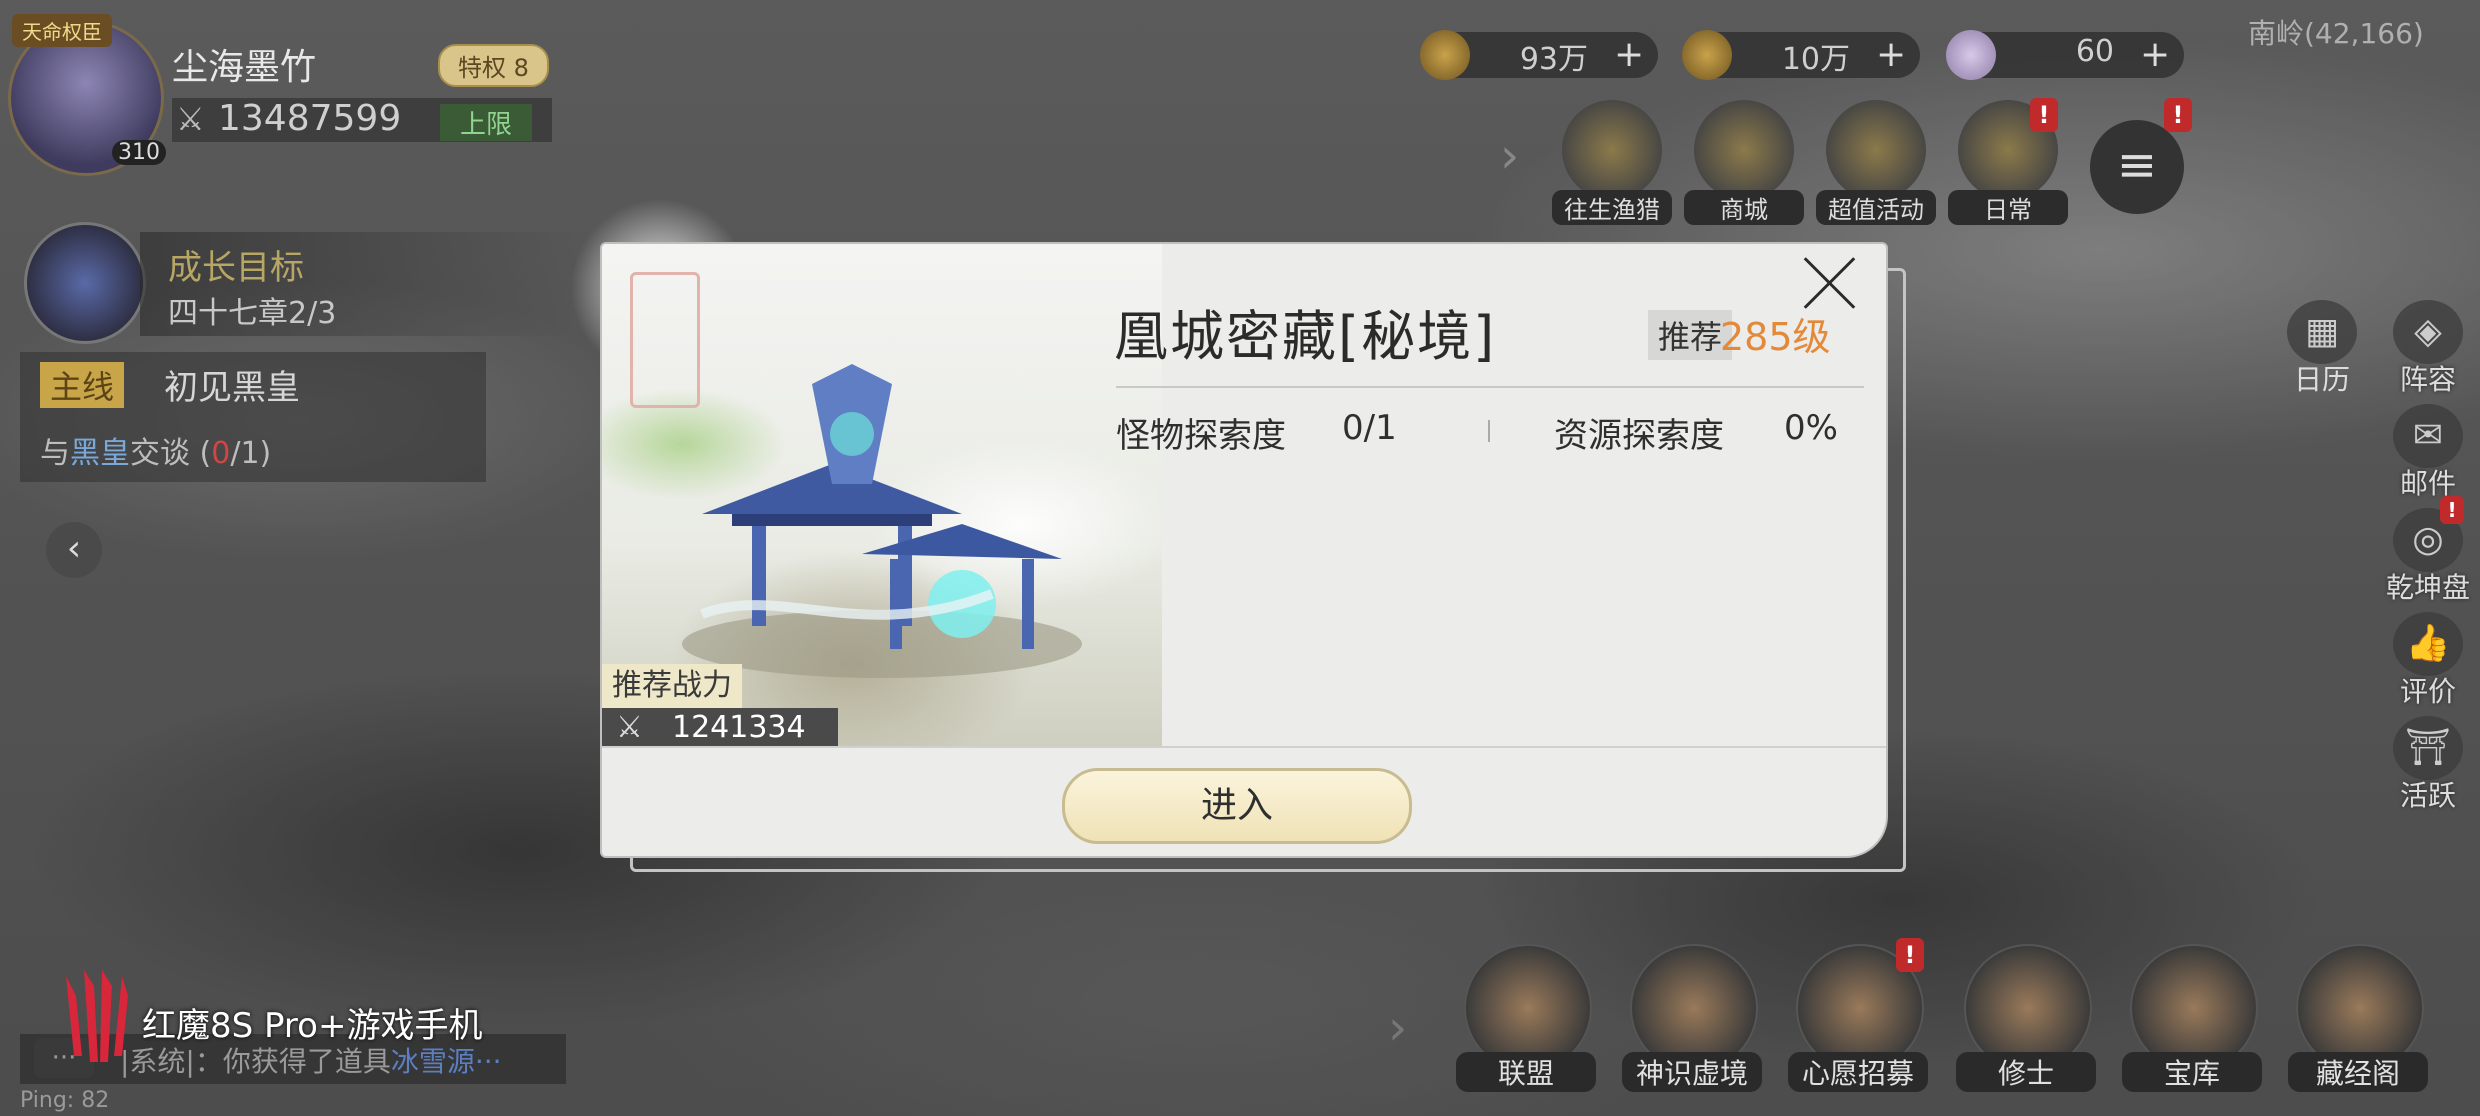 The width and height of the screenshot is (2480, 1116). What do you see at coordinates (2178, 115) in the screenshot?
I see `menu-alert-badge: !` at bounding box center [2178, 115].